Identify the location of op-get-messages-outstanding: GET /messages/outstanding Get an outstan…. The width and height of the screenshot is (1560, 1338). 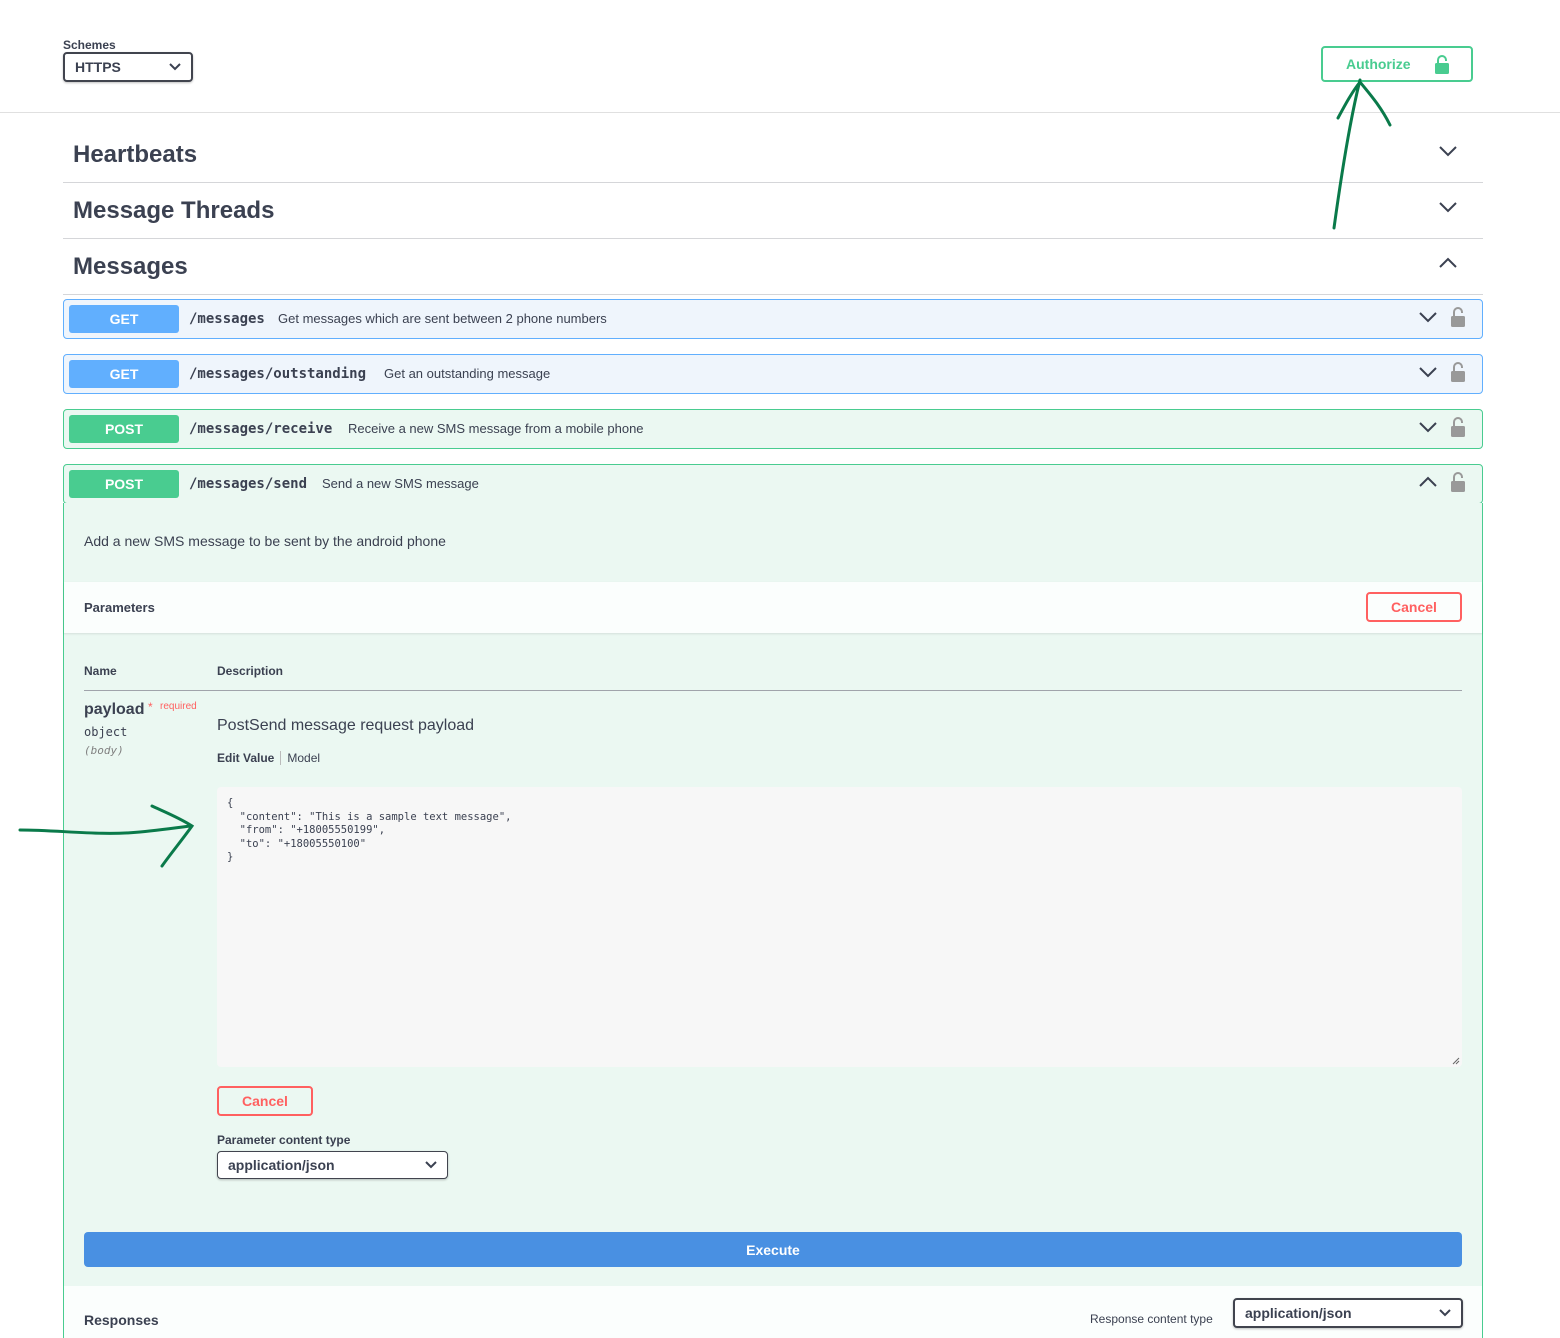
(773, 374).